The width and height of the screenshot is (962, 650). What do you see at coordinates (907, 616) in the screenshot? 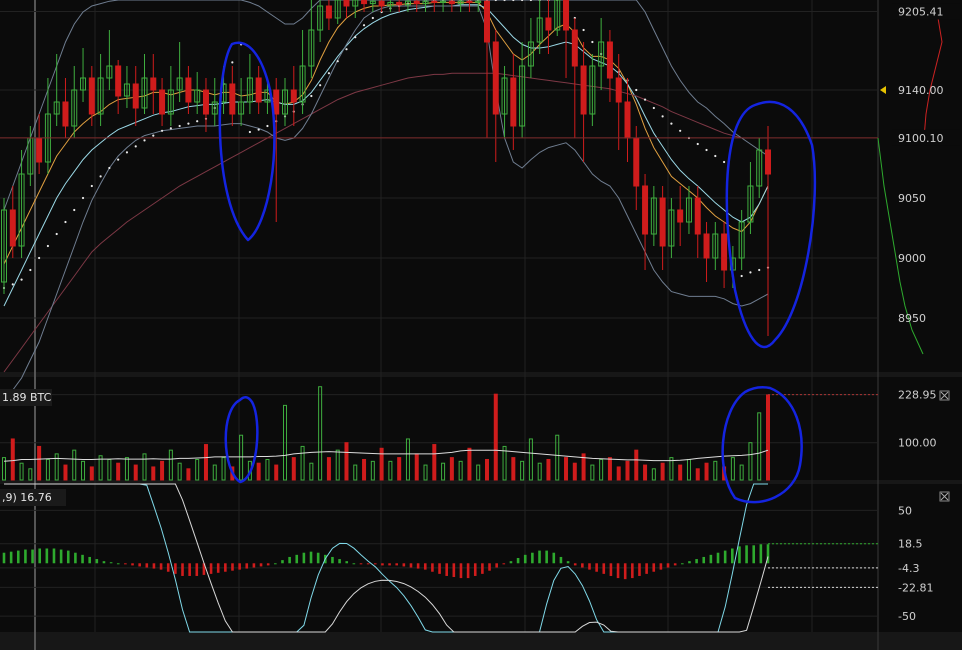
I see `macd-tick-label: -50` at bounding box center [907, 616].